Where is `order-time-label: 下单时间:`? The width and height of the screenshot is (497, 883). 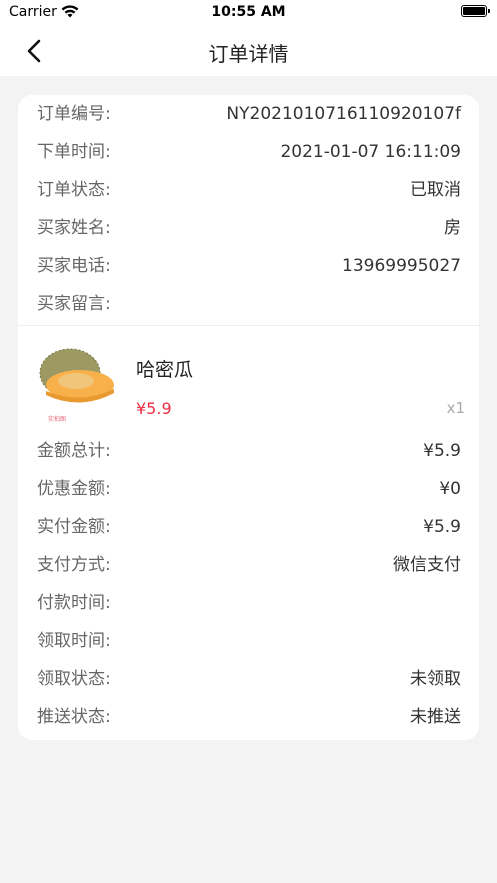 order-time-label: 下单时间: is located at coordinates (74, 152).